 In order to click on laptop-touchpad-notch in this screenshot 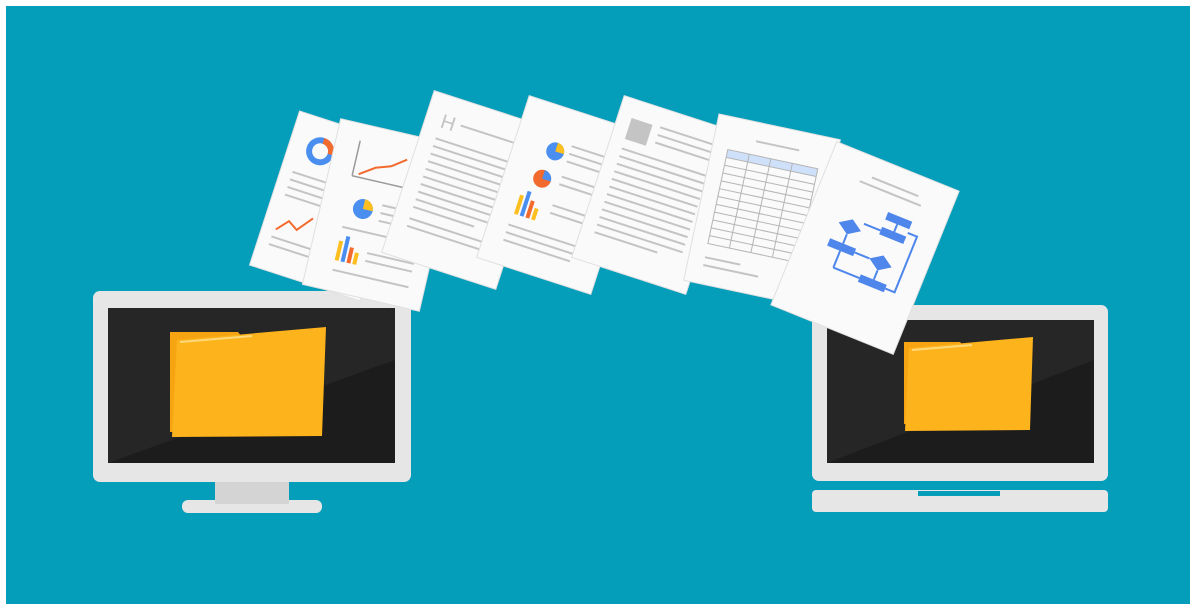, I will do `click(959, 493)`.